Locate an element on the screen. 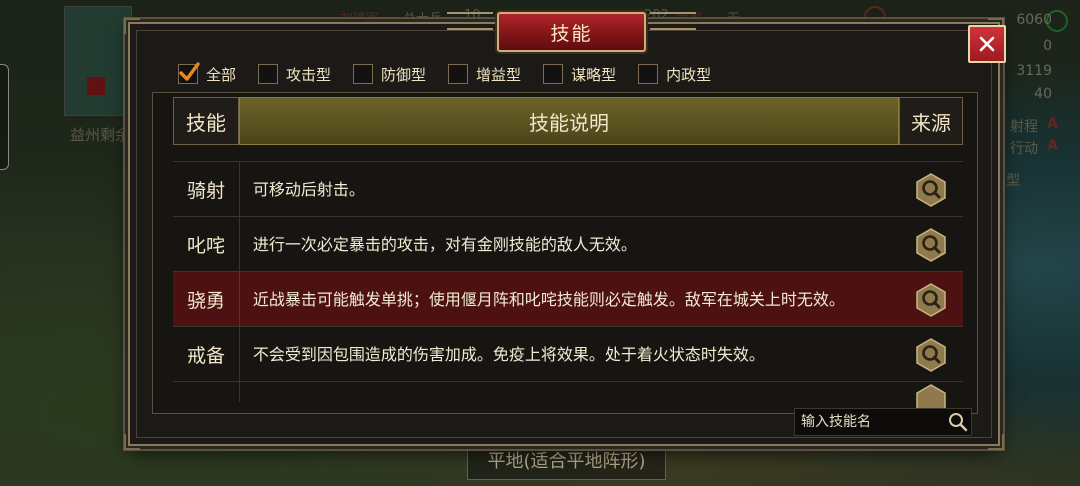 The height and width of the screenshot is (486, 1080). skill-name: 骑射 is located at coordinates (206, 189).